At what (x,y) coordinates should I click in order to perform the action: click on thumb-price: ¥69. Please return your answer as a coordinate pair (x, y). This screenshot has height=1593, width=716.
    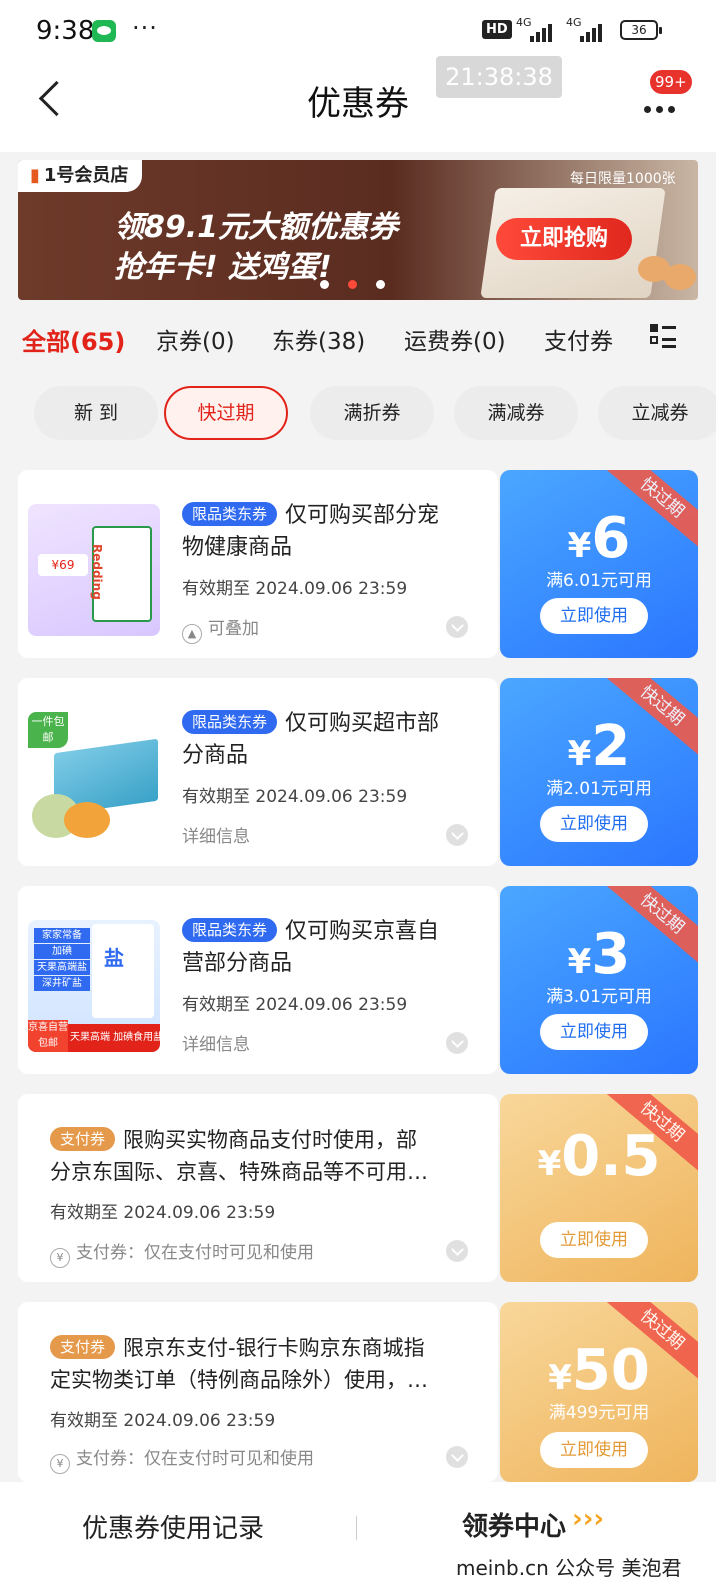
    Looking at the image, I should click on (63, 565).